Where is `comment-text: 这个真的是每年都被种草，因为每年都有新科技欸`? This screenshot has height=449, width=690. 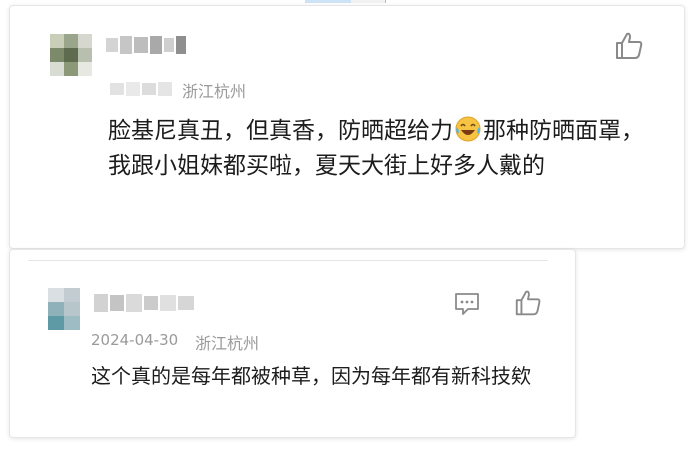
comment-text: 这个真的是每年都被种草，因为每年都有新科技欸 is located at coordinates (311, 376).